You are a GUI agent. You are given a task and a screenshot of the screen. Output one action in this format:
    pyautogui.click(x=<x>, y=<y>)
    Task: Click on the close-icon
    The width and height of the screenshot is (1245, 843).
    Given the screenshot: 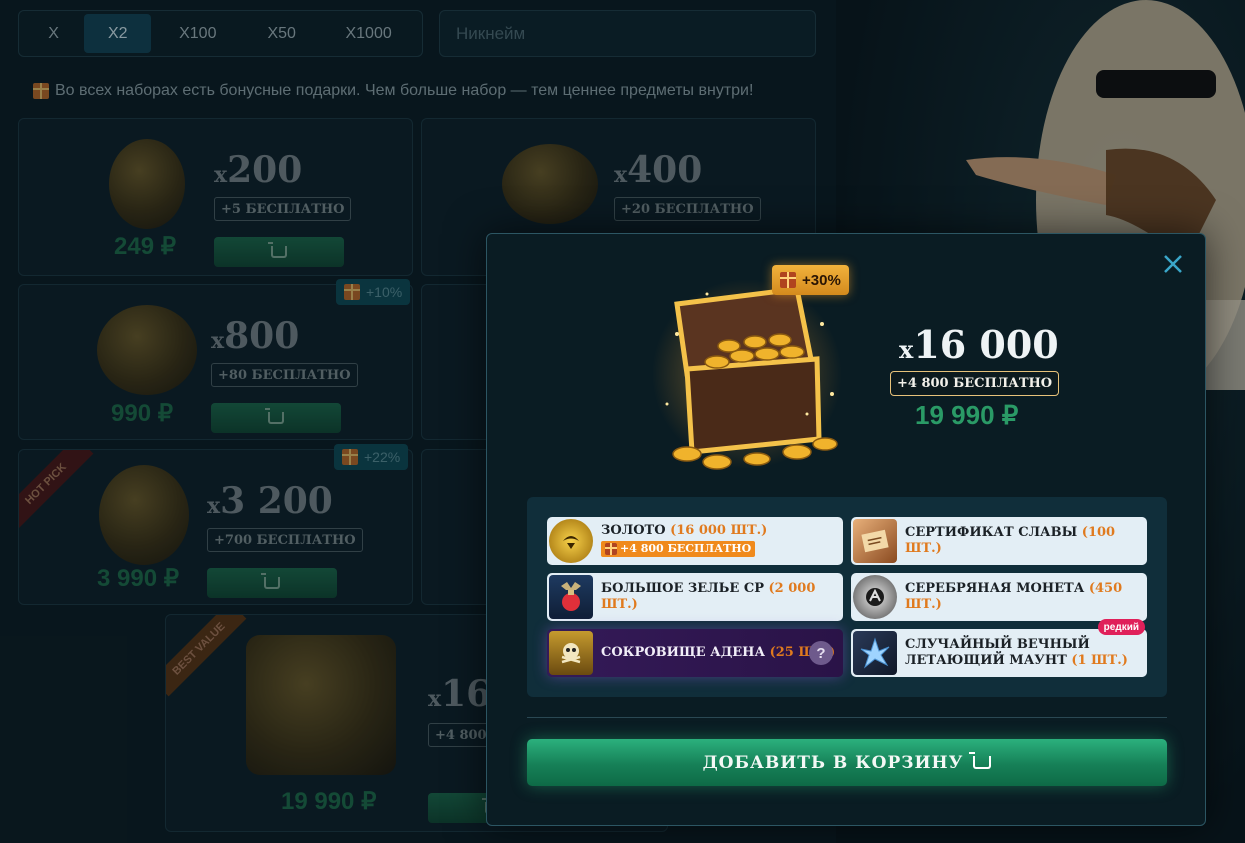 What is the action you would take?
    pyautogui.click(x=1173, y=264)
    